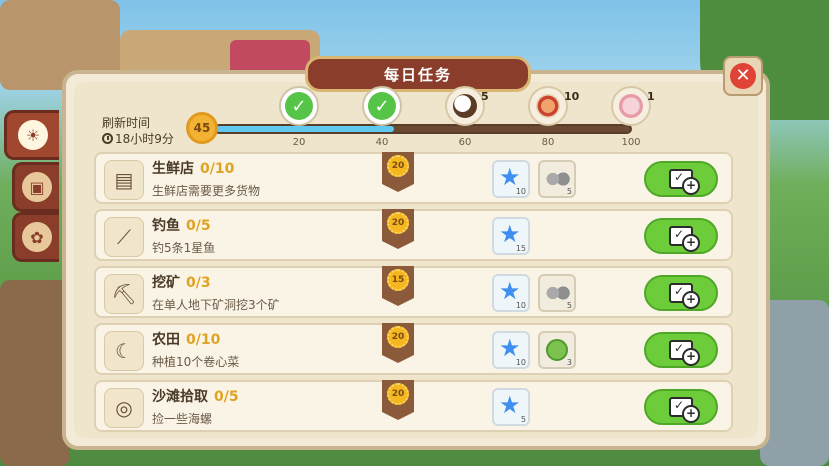 Image resolution: width=829 pixels, height=466 pixels. I want to click on panel-title: 每日任务, so click(418, 74).